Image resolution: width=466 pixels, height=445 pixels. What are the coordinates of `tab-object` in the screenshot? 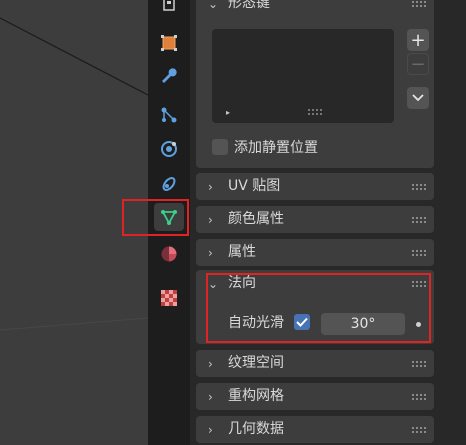 It's located at (169, 43).